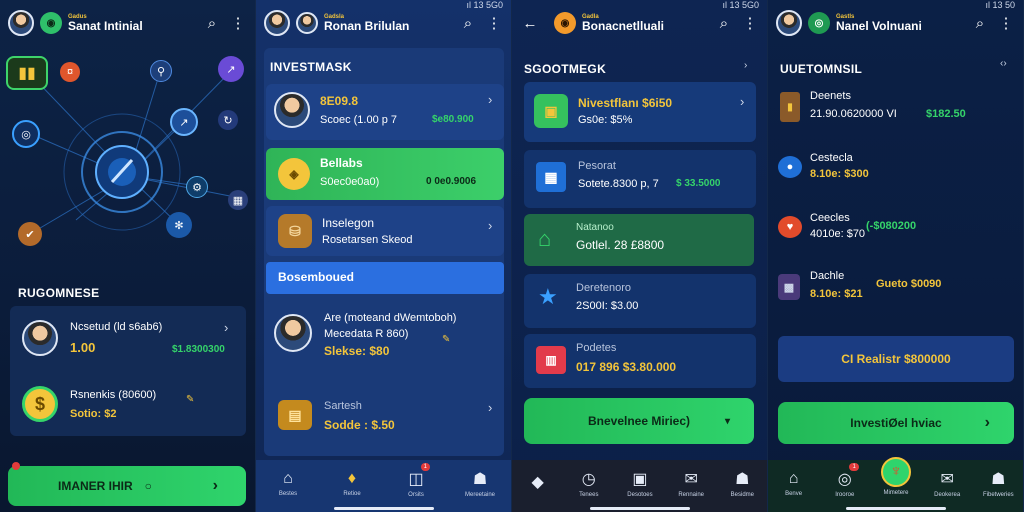 The width and height of the screenshot is (1024, 512). Describe the element at coordinates (896, 232) in the screenshot. I see `list-item: ♥ Ceecles 4010e: $70 (-$080200` at that location.